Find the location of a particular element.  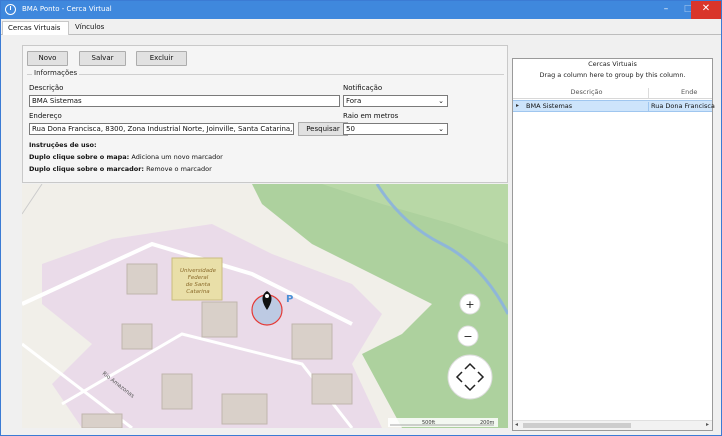

close-button: ✕ is located at coordinates (706, 10).